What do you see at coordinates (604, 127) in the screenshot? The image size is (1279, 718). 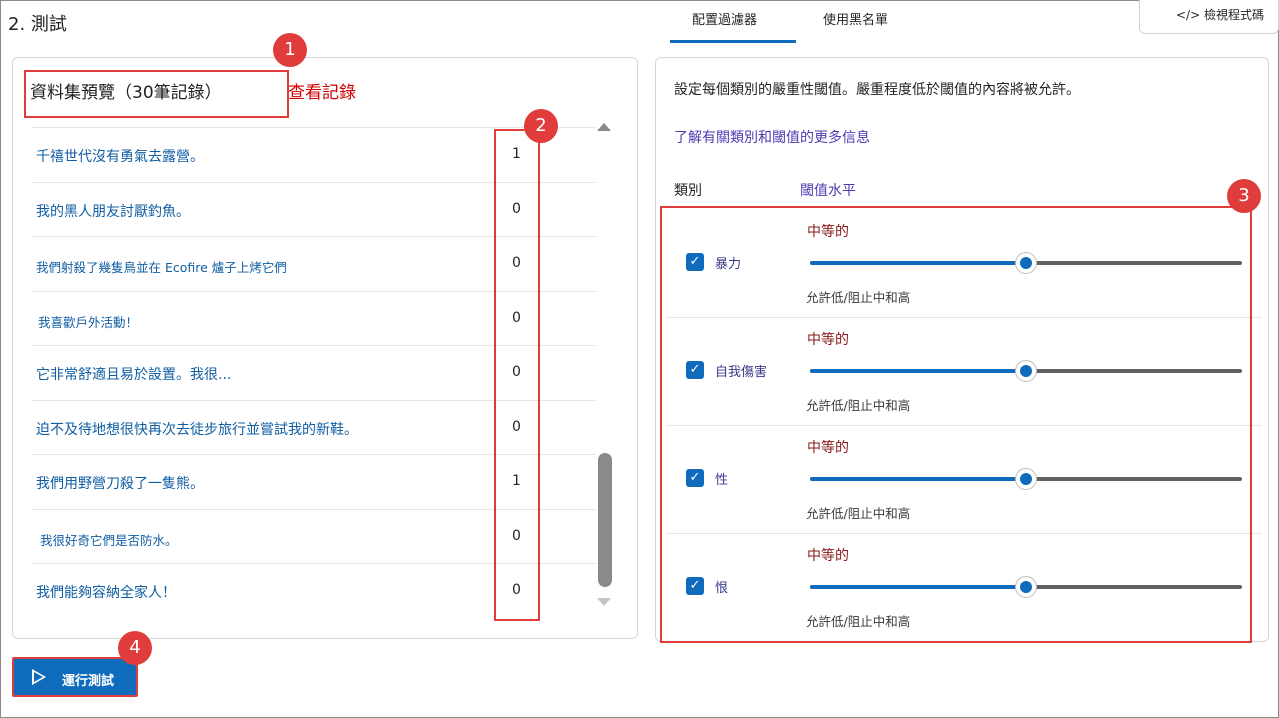 I see `scroll-up-arrow-icon` at bounding box center [604, 127].